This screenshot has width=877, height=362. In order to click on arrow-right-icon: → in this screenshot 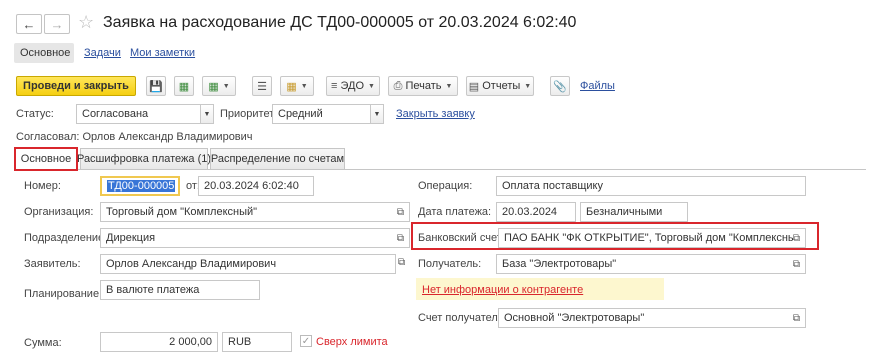, I will do `click(57, 24)`.